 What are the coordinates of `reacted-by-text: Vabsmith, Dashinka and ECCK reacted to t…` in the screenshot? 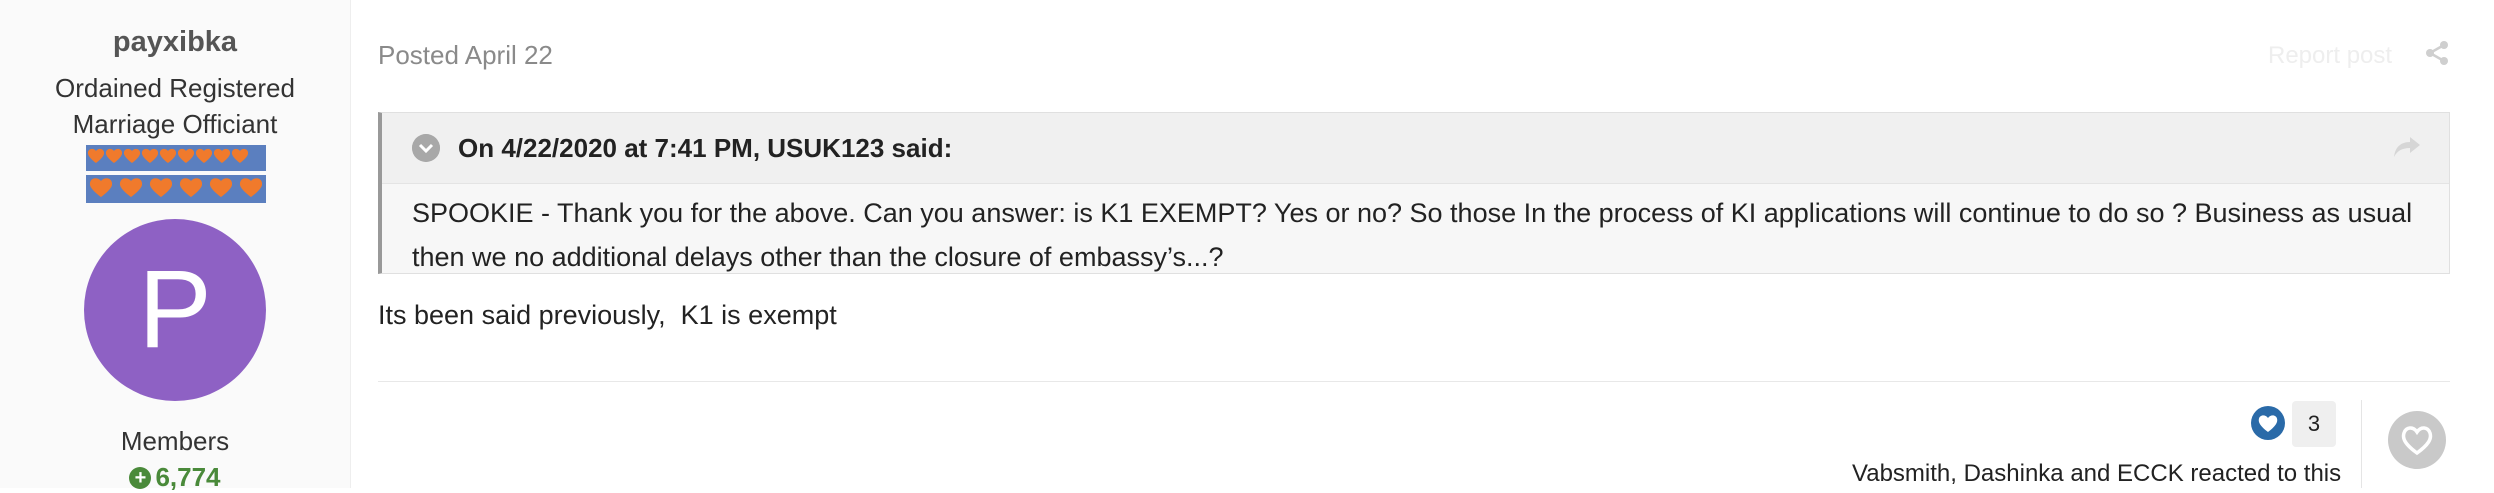 It's located at (2096, 474).